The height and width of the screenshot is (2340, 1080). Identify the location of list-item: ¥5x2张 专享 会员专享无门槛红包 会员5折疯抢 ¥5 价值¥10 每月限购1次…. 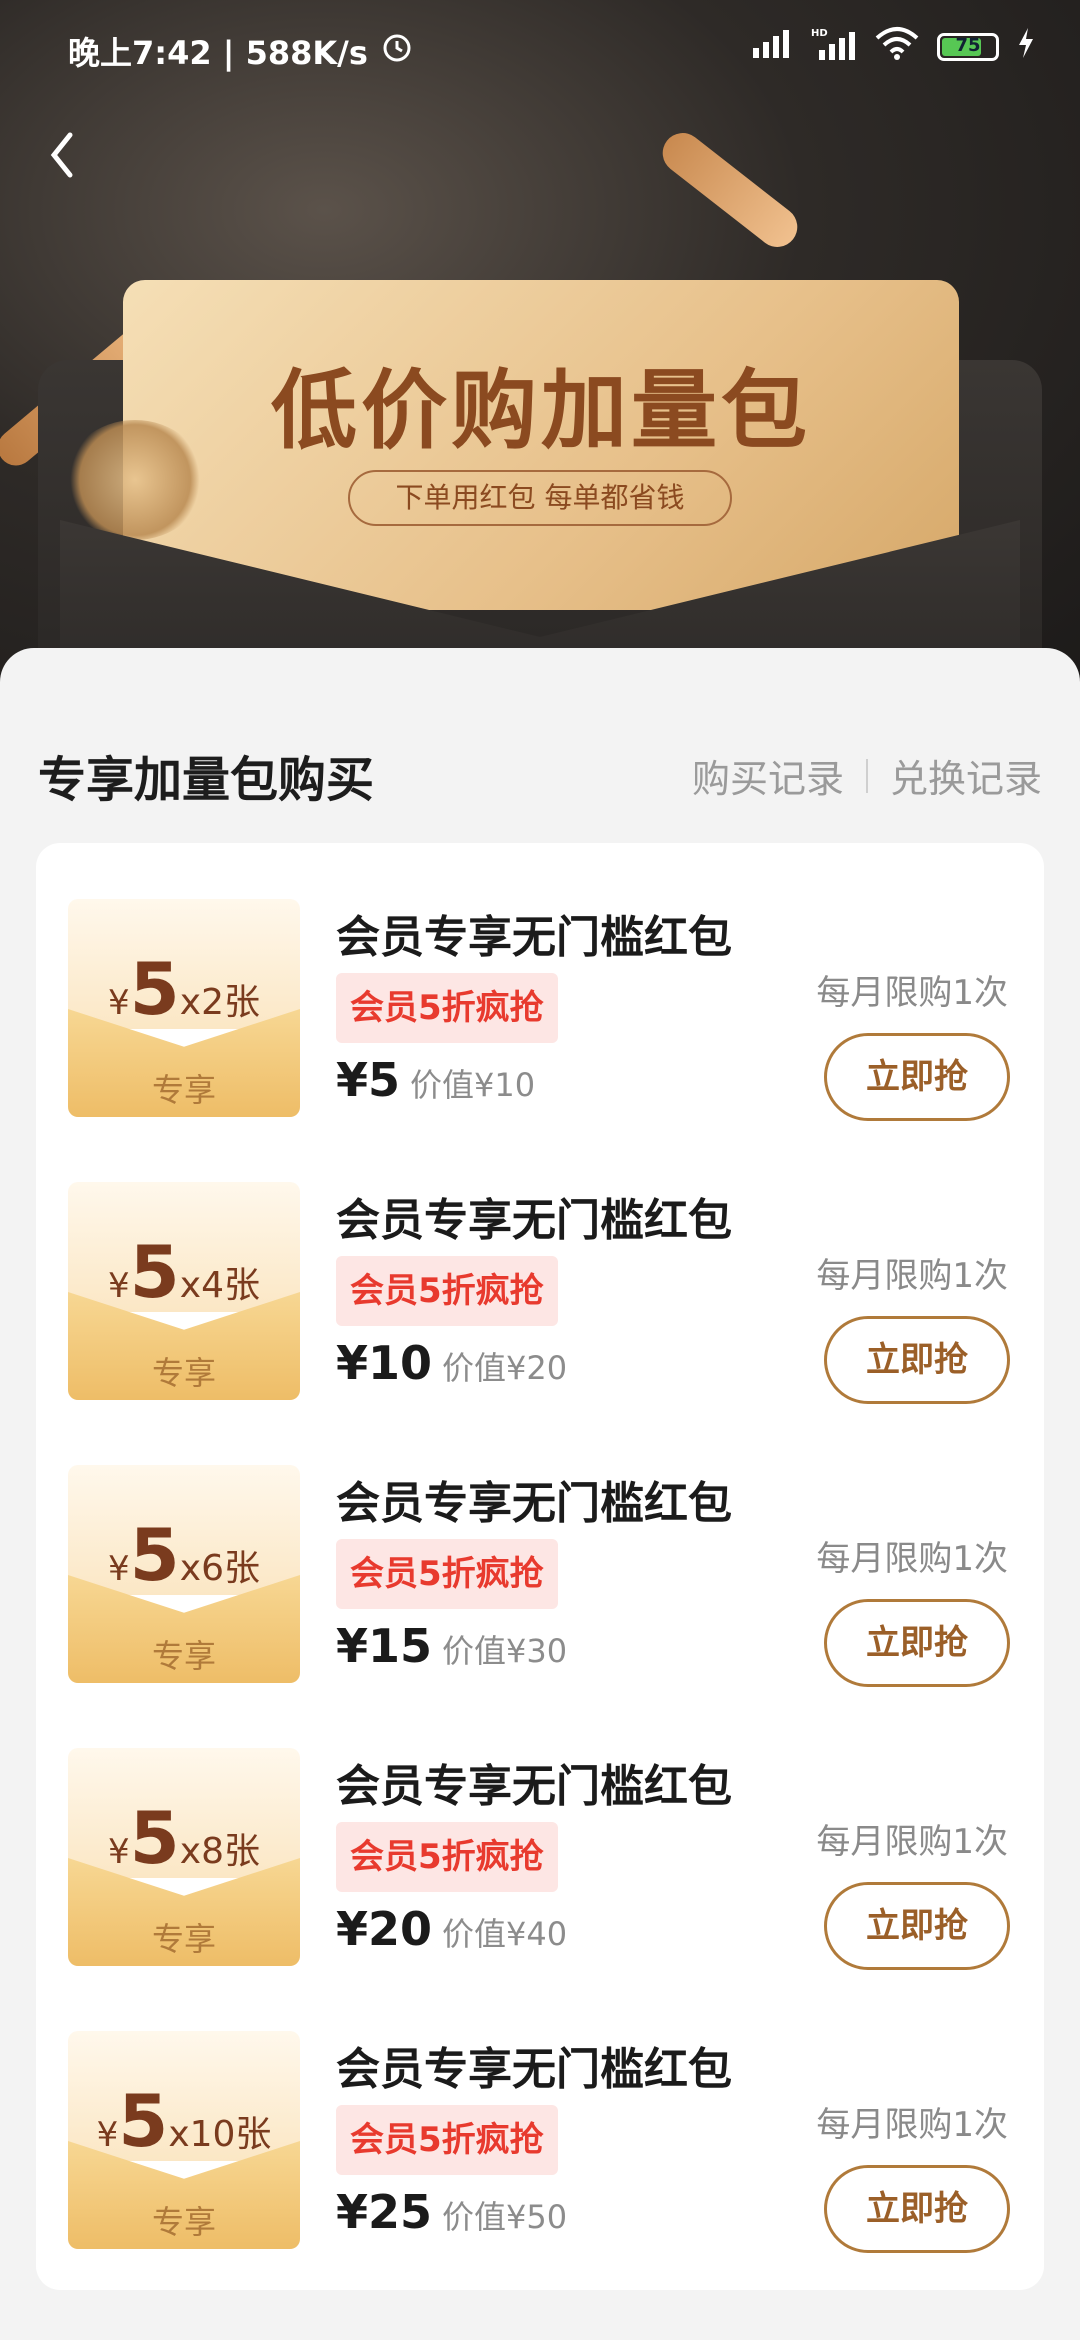
(540, 984).